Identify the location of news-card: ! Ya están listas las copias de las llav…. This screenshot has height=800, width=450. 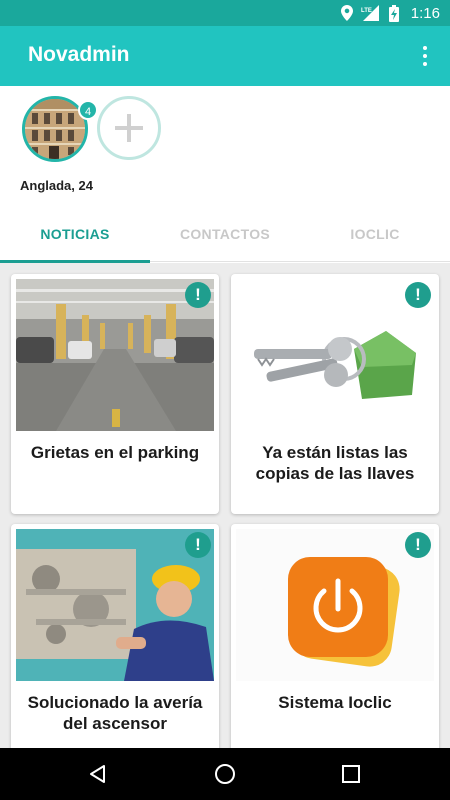
(335, 394).